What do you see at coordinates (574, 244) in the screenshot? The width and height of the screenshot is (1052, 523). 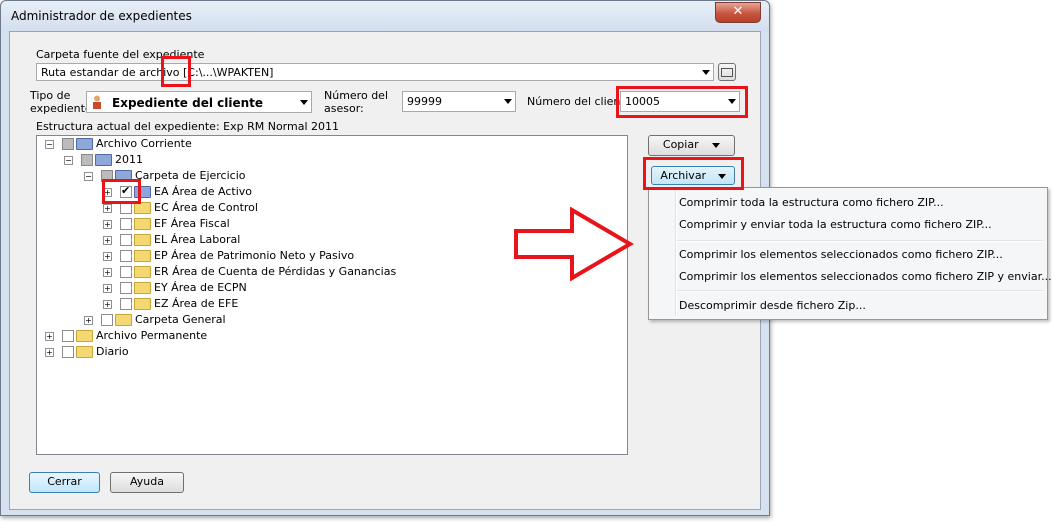 I see `annotation-arrow` at bounding box center [574, 244].